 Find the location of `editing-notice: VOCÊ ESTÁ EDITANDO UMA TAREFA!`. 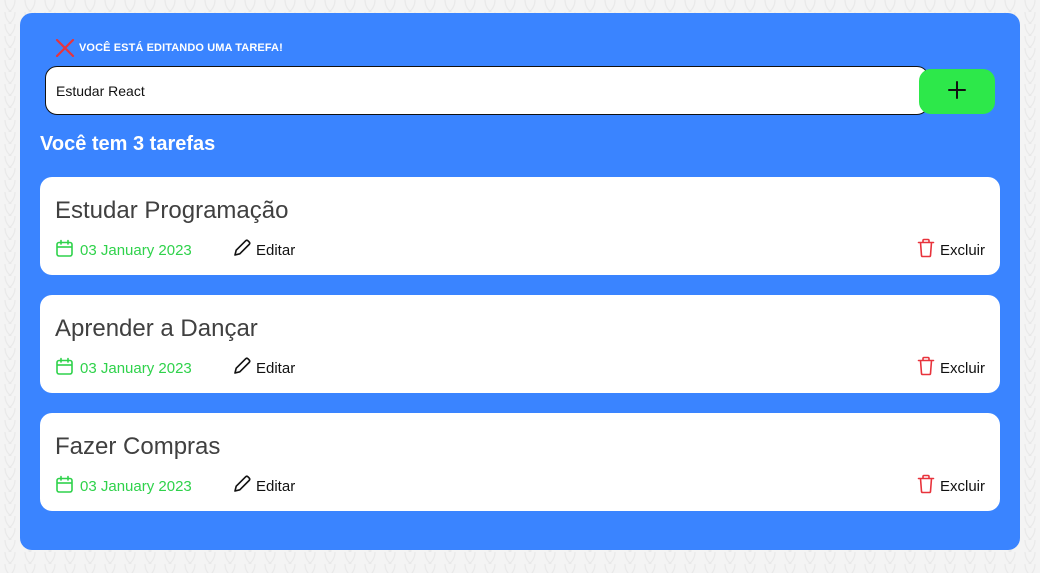

editing-notice: VOCÊ ESTÁ EDITANDO UMA TAREFA! is located at coordinates (168, 48).